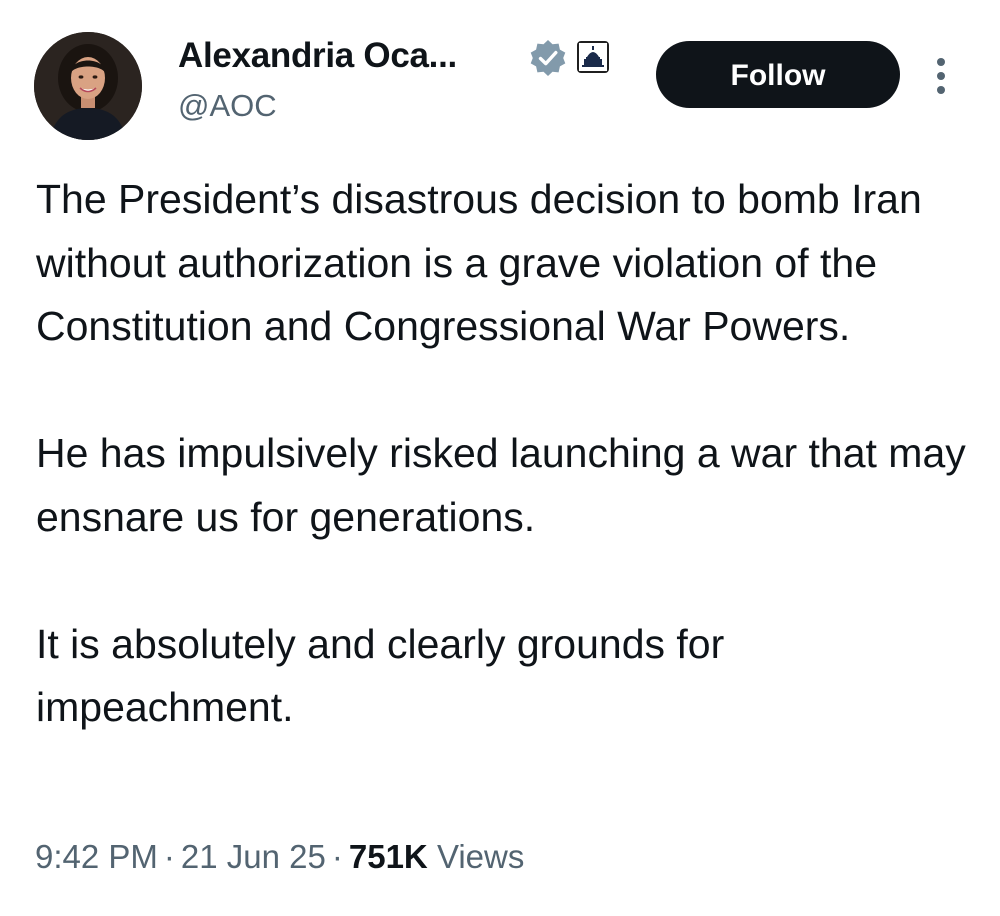 The height and width of the screenshot is (916, 1000). What do you see at coordinates (96, 856) in the screenshot?
I see `tweet-time: 9:42 PM` at bounding box center [96, 856].